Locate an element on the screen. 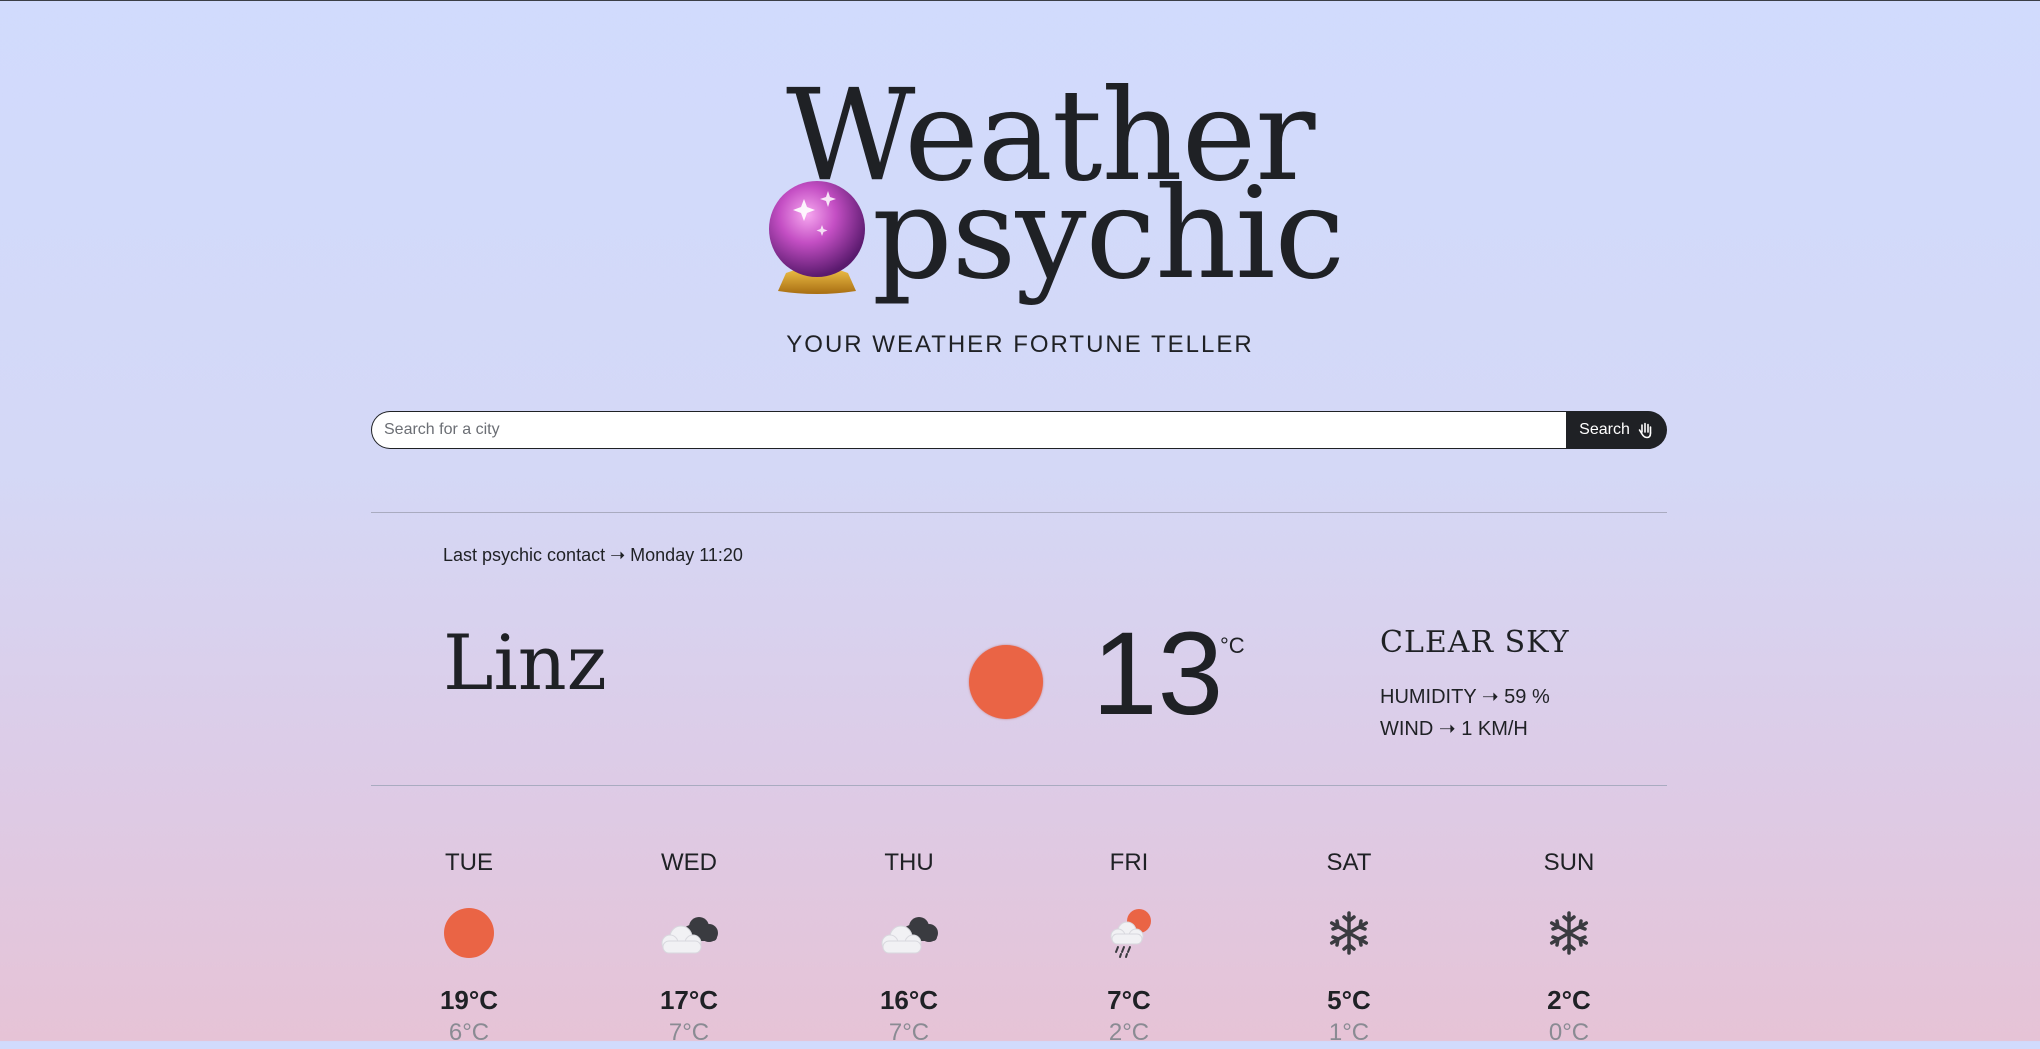 This screenshot has height=1049, width=2040. forecast-day-wed: WED 17°C 7°C is located at coordinates (689, 949).